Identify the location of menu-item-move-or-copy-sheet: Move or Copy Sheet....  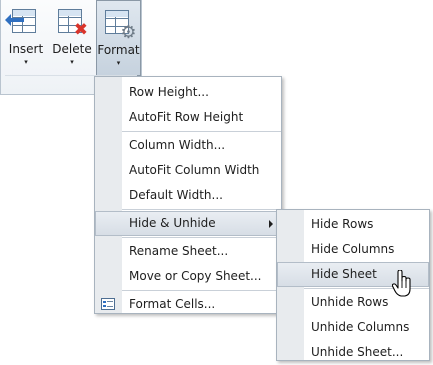
(188, 276).